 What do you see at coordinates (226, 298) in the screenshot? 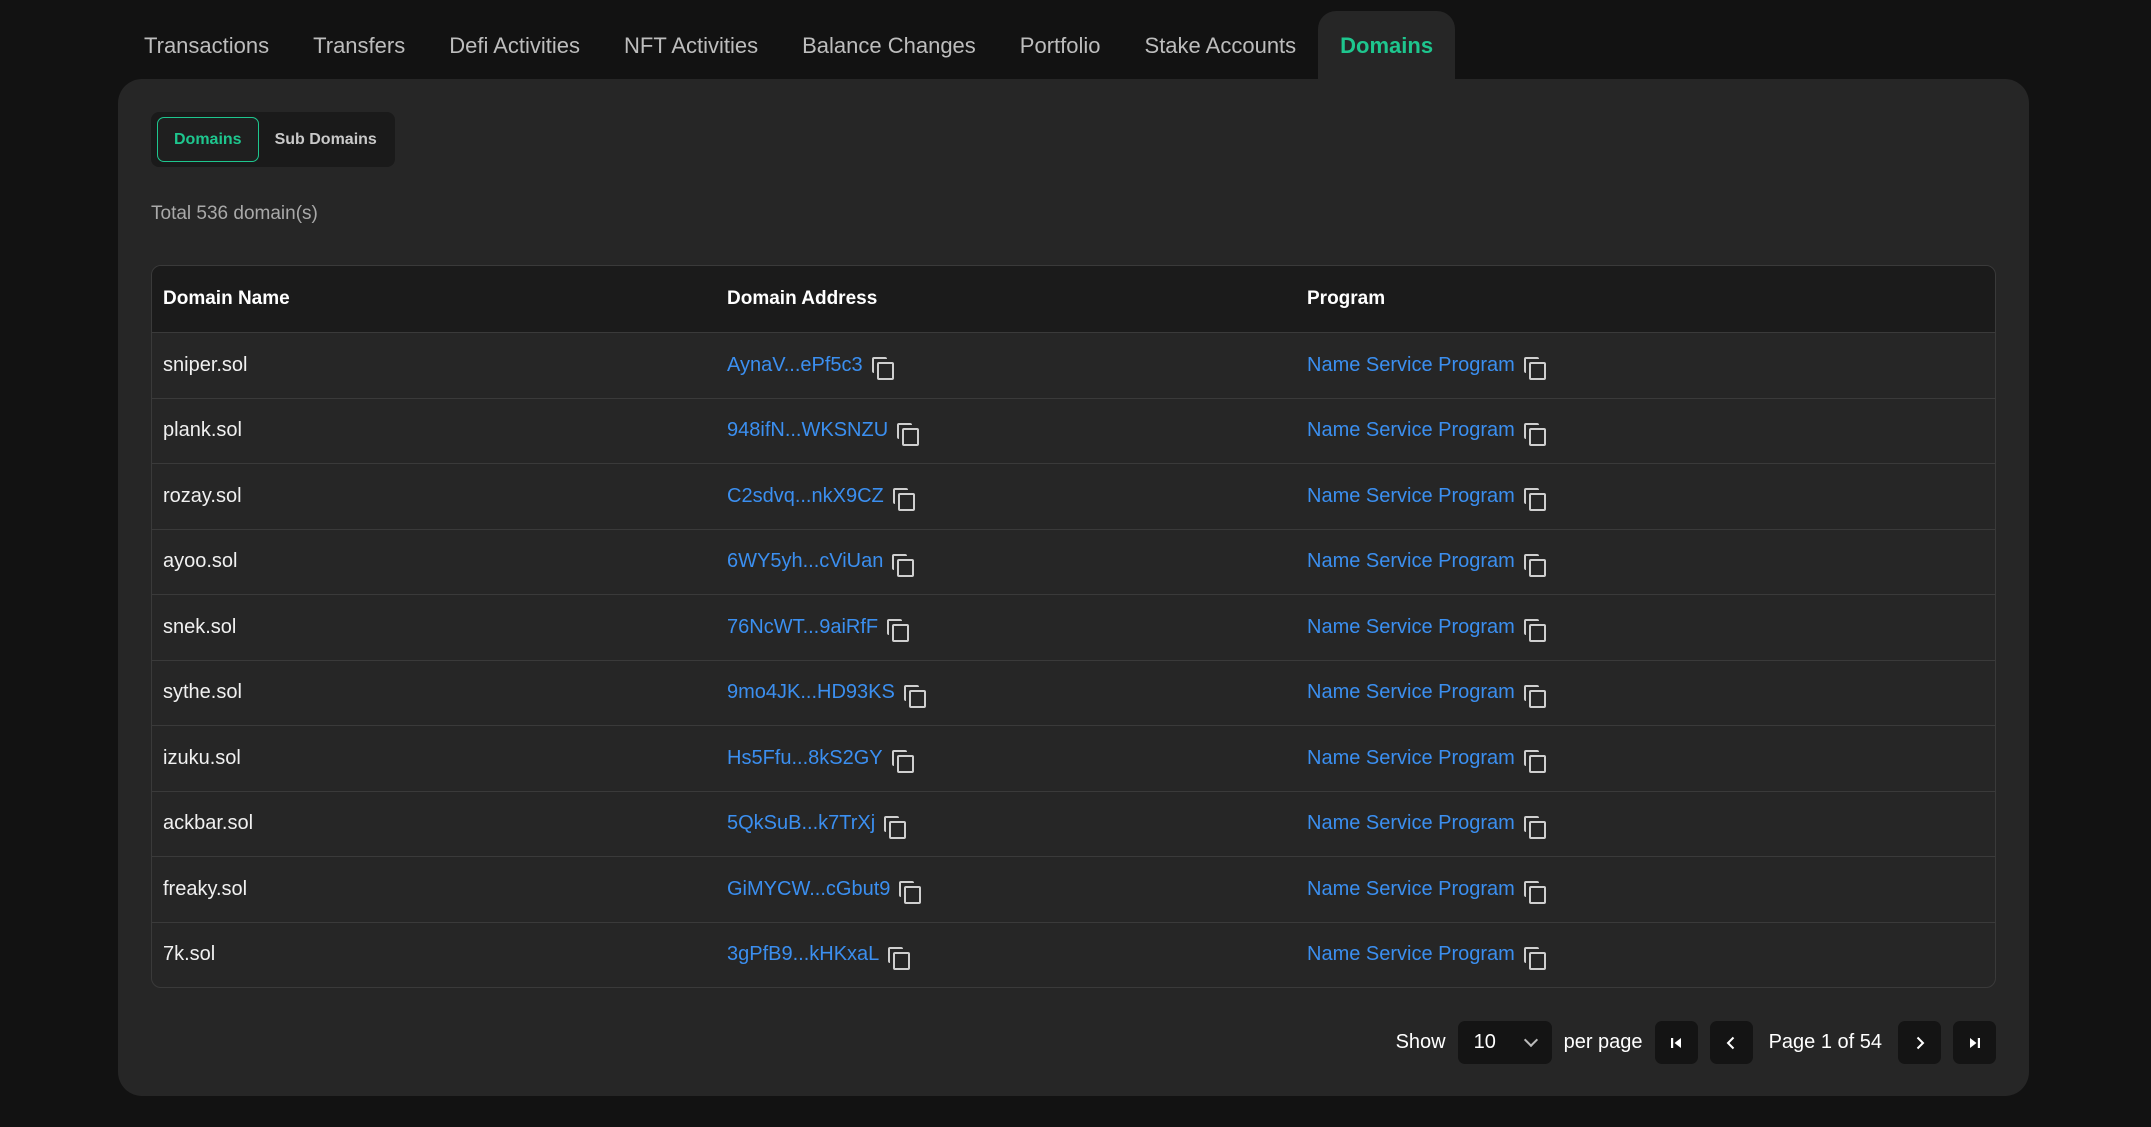
I see `column-header-domain-name: Domain Name` at bounding box center [226, 298].